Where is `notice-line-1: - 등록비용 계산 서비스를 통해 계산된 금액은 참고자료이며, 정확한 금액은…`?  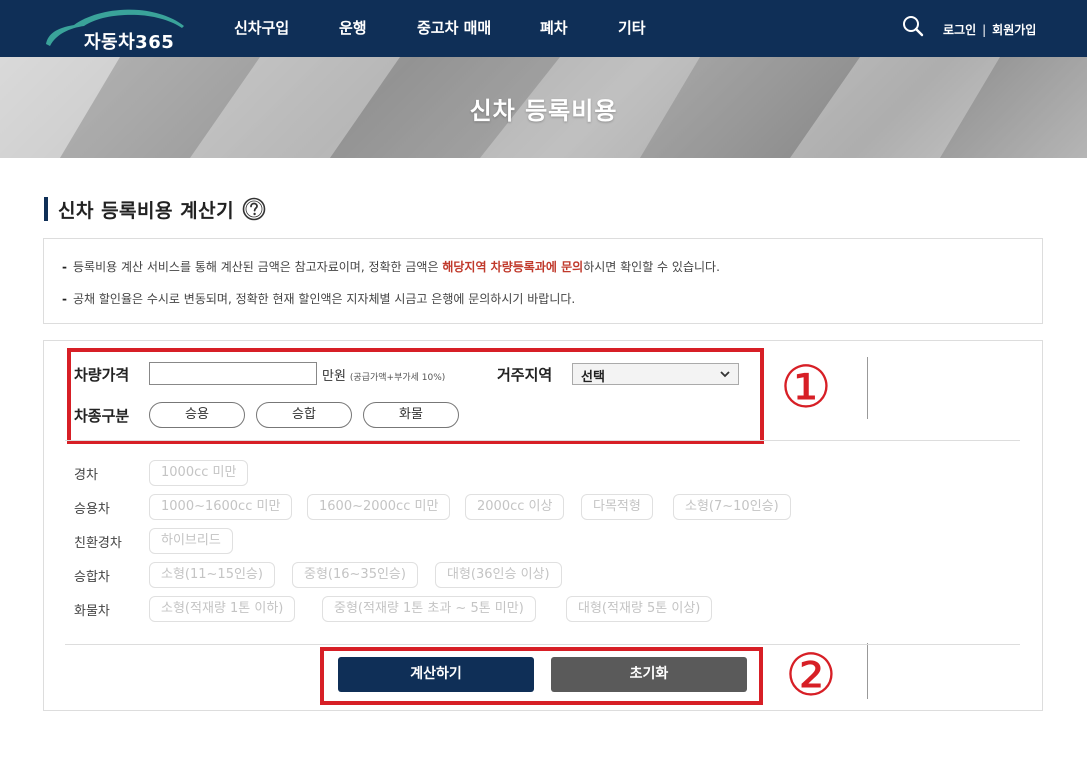 notice-line-1: - 등록비용 계산 서비스를 통해 계산된 금액은 참고자료이며, 정확한 금액은… is located at coordinates (391, 267).